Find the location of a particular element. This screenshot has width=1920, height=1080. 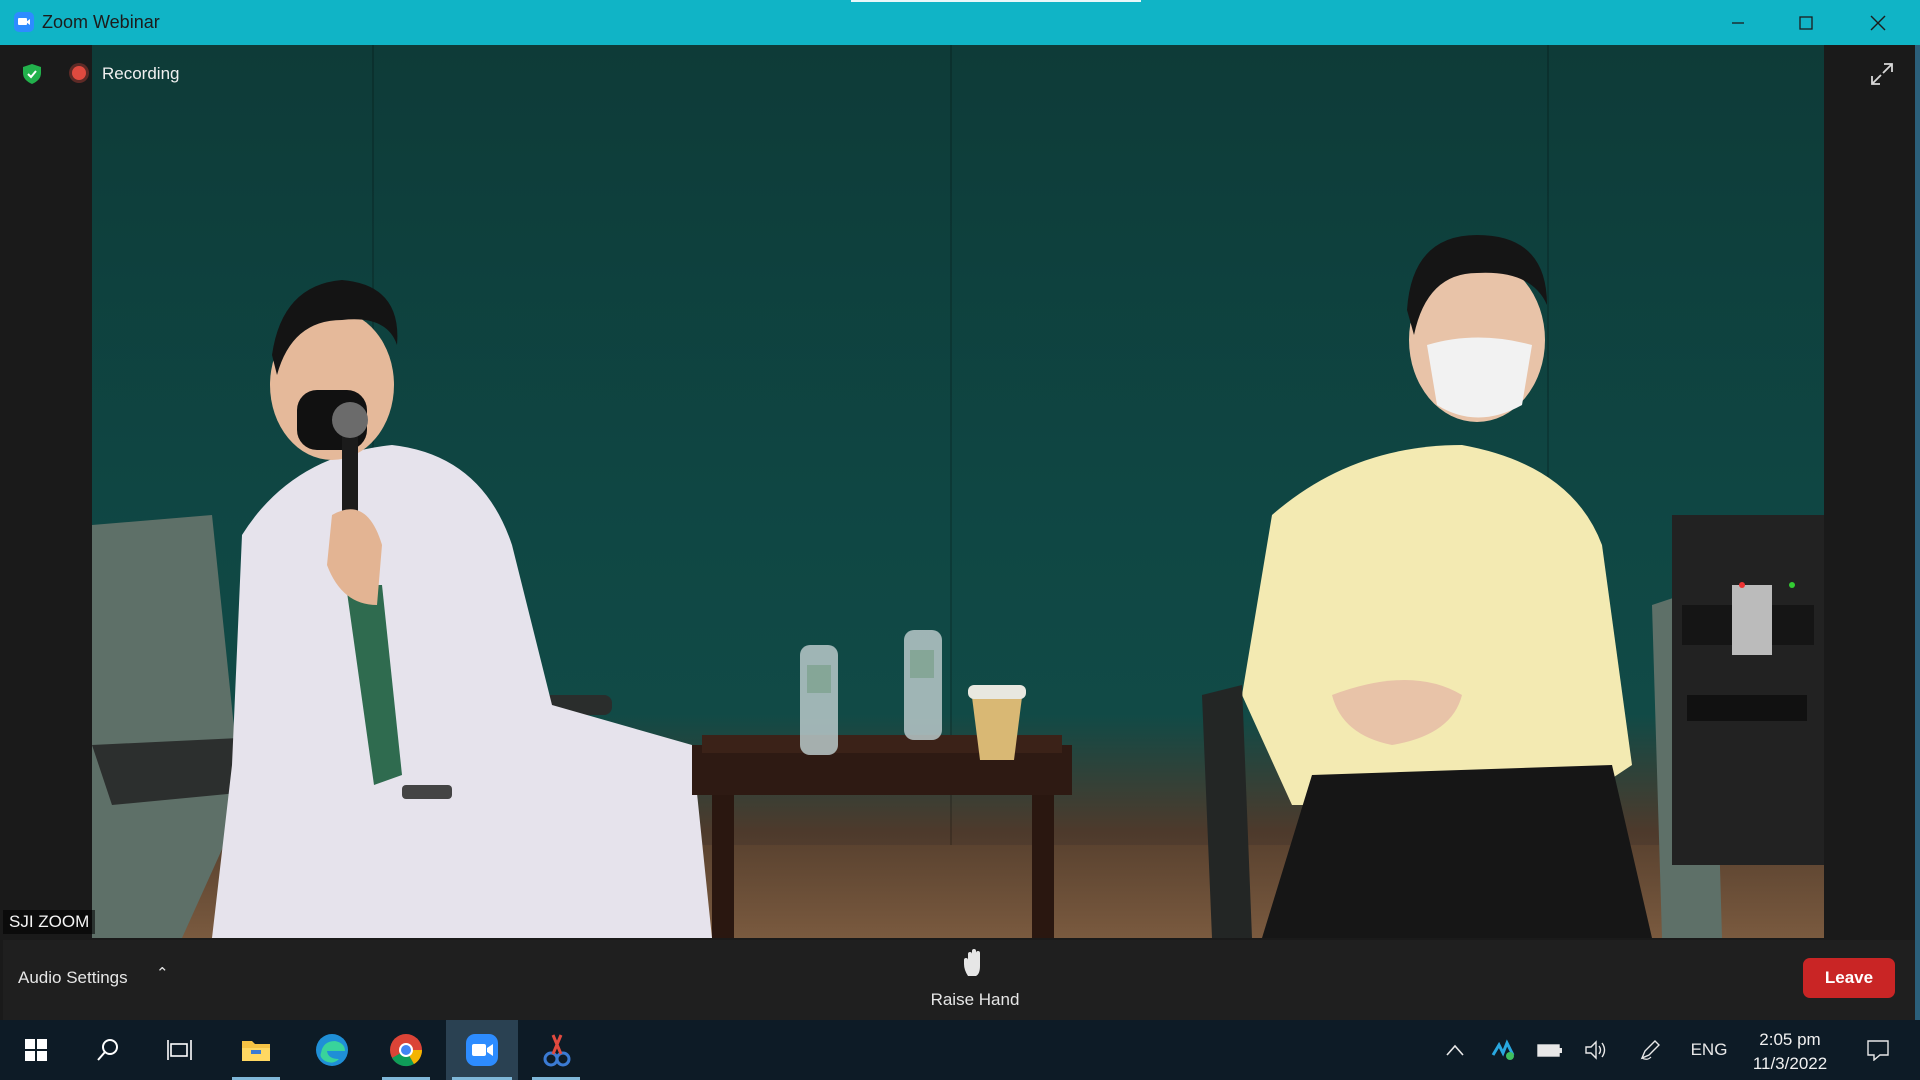

start-button is located at coordinates (36, 1050).